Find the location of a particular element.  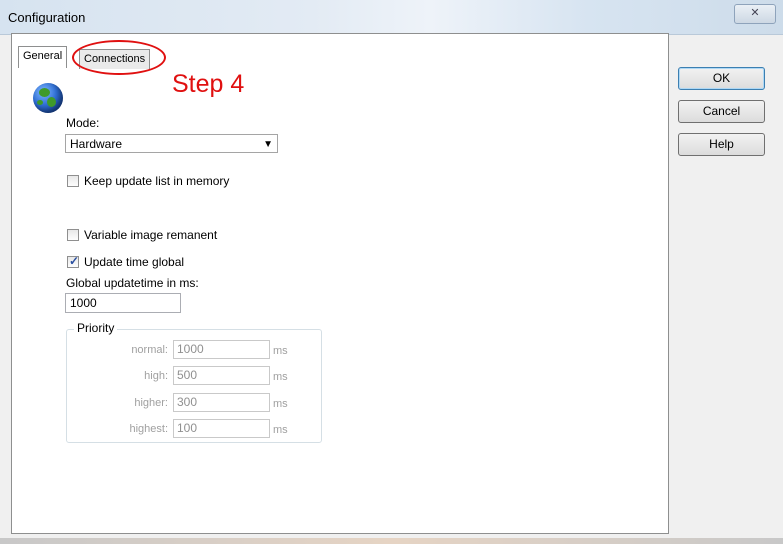

annotation-step-label: Step 4 is located at coordinates (208, 84).